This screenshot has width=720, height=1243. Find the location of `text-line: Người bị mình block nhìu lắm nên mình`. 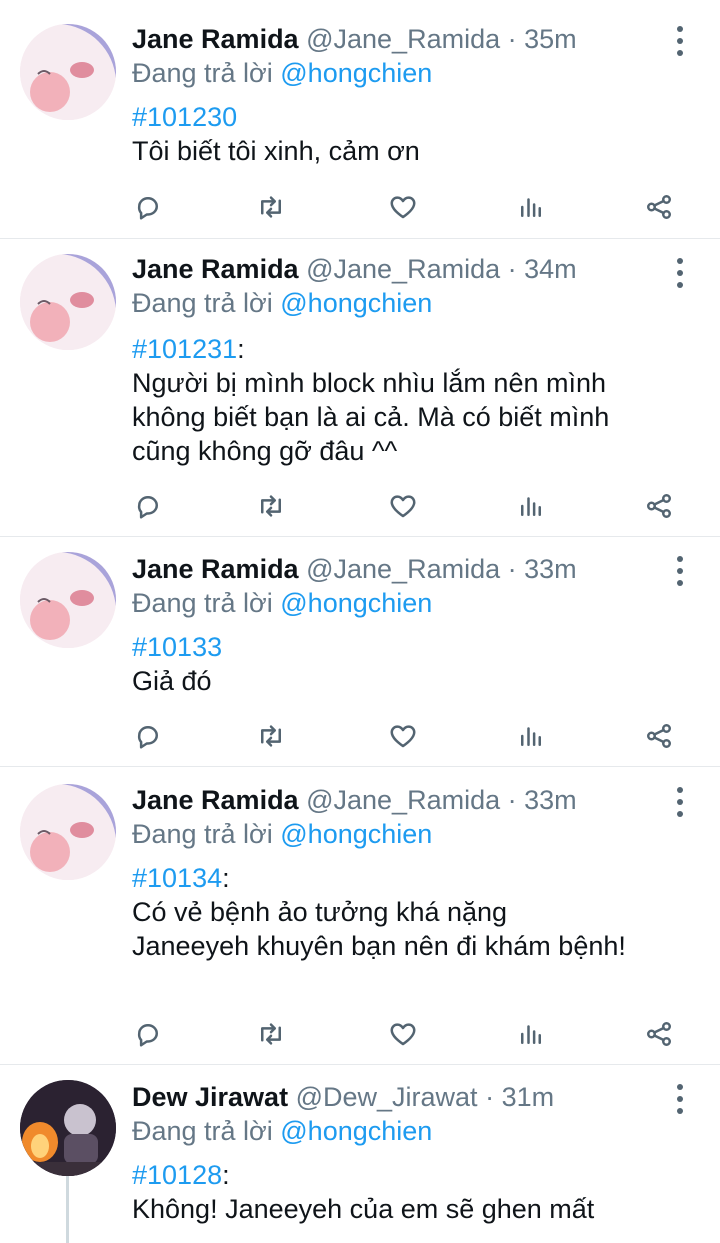

text-line: Người bị mình block nhìu lắm nên mình is located at coordinates (369, 383).